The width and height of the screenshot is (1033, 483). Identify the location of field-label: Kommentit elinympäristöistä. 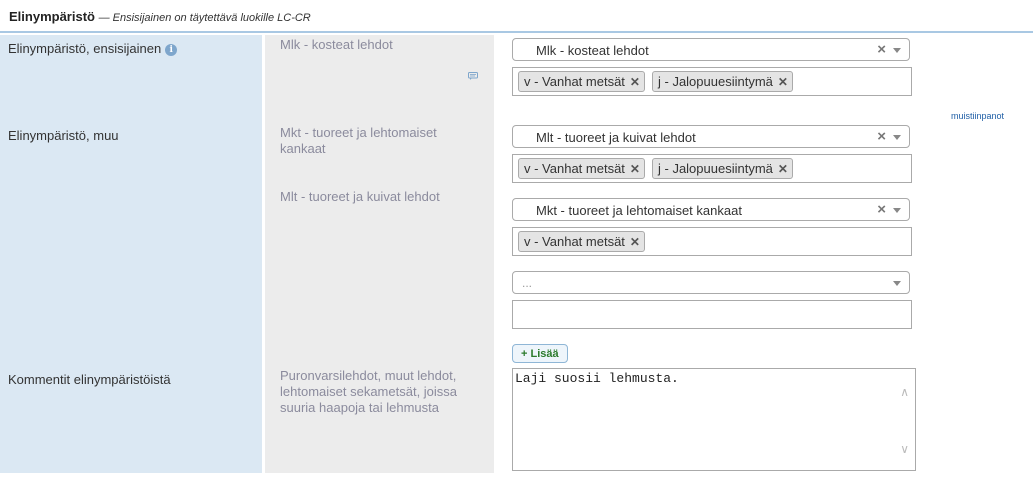
(89, 379).